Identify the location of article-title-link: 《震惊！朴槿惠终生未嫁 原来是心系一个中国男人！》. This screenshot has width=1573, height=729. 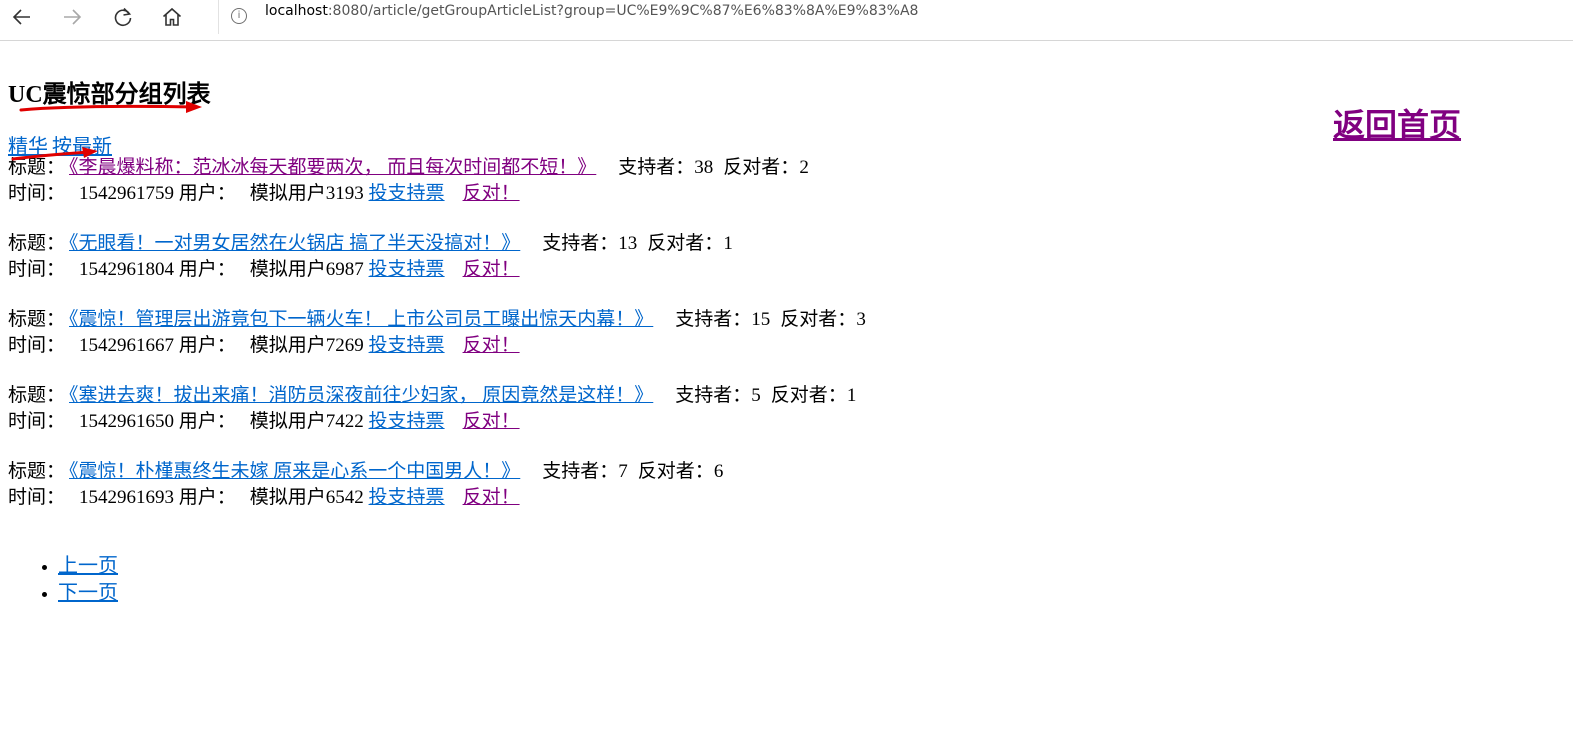
(294, 471).